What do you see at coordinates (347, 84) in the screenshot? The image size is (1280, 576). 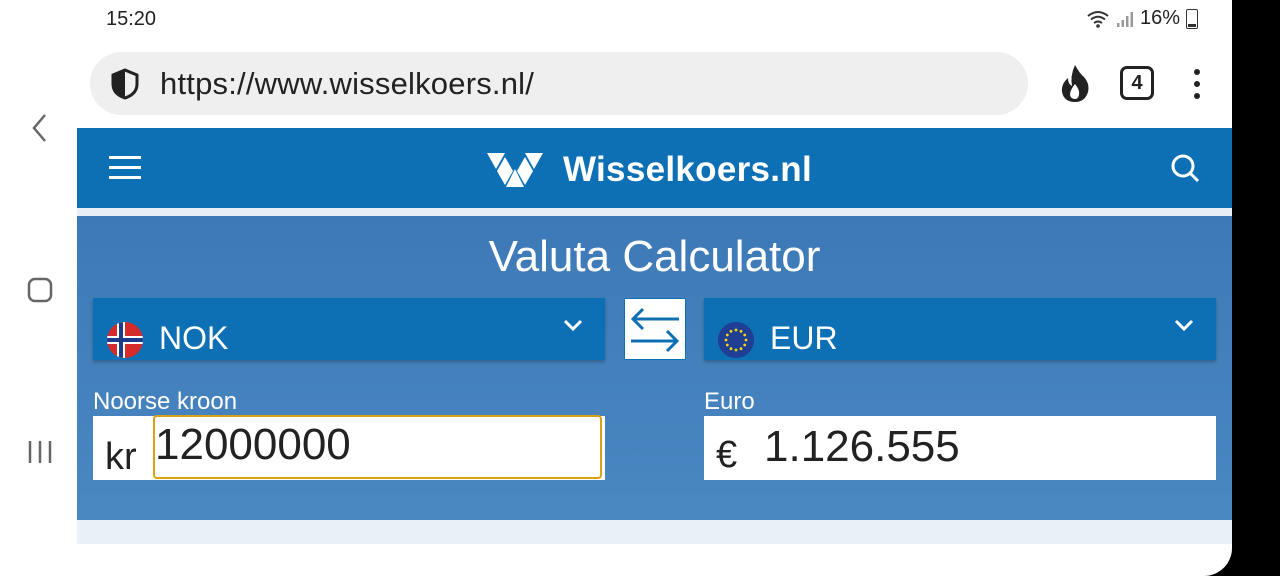 I see `url-text: https://www.wisselkoers.nl/` at bounding box center [347, 84].